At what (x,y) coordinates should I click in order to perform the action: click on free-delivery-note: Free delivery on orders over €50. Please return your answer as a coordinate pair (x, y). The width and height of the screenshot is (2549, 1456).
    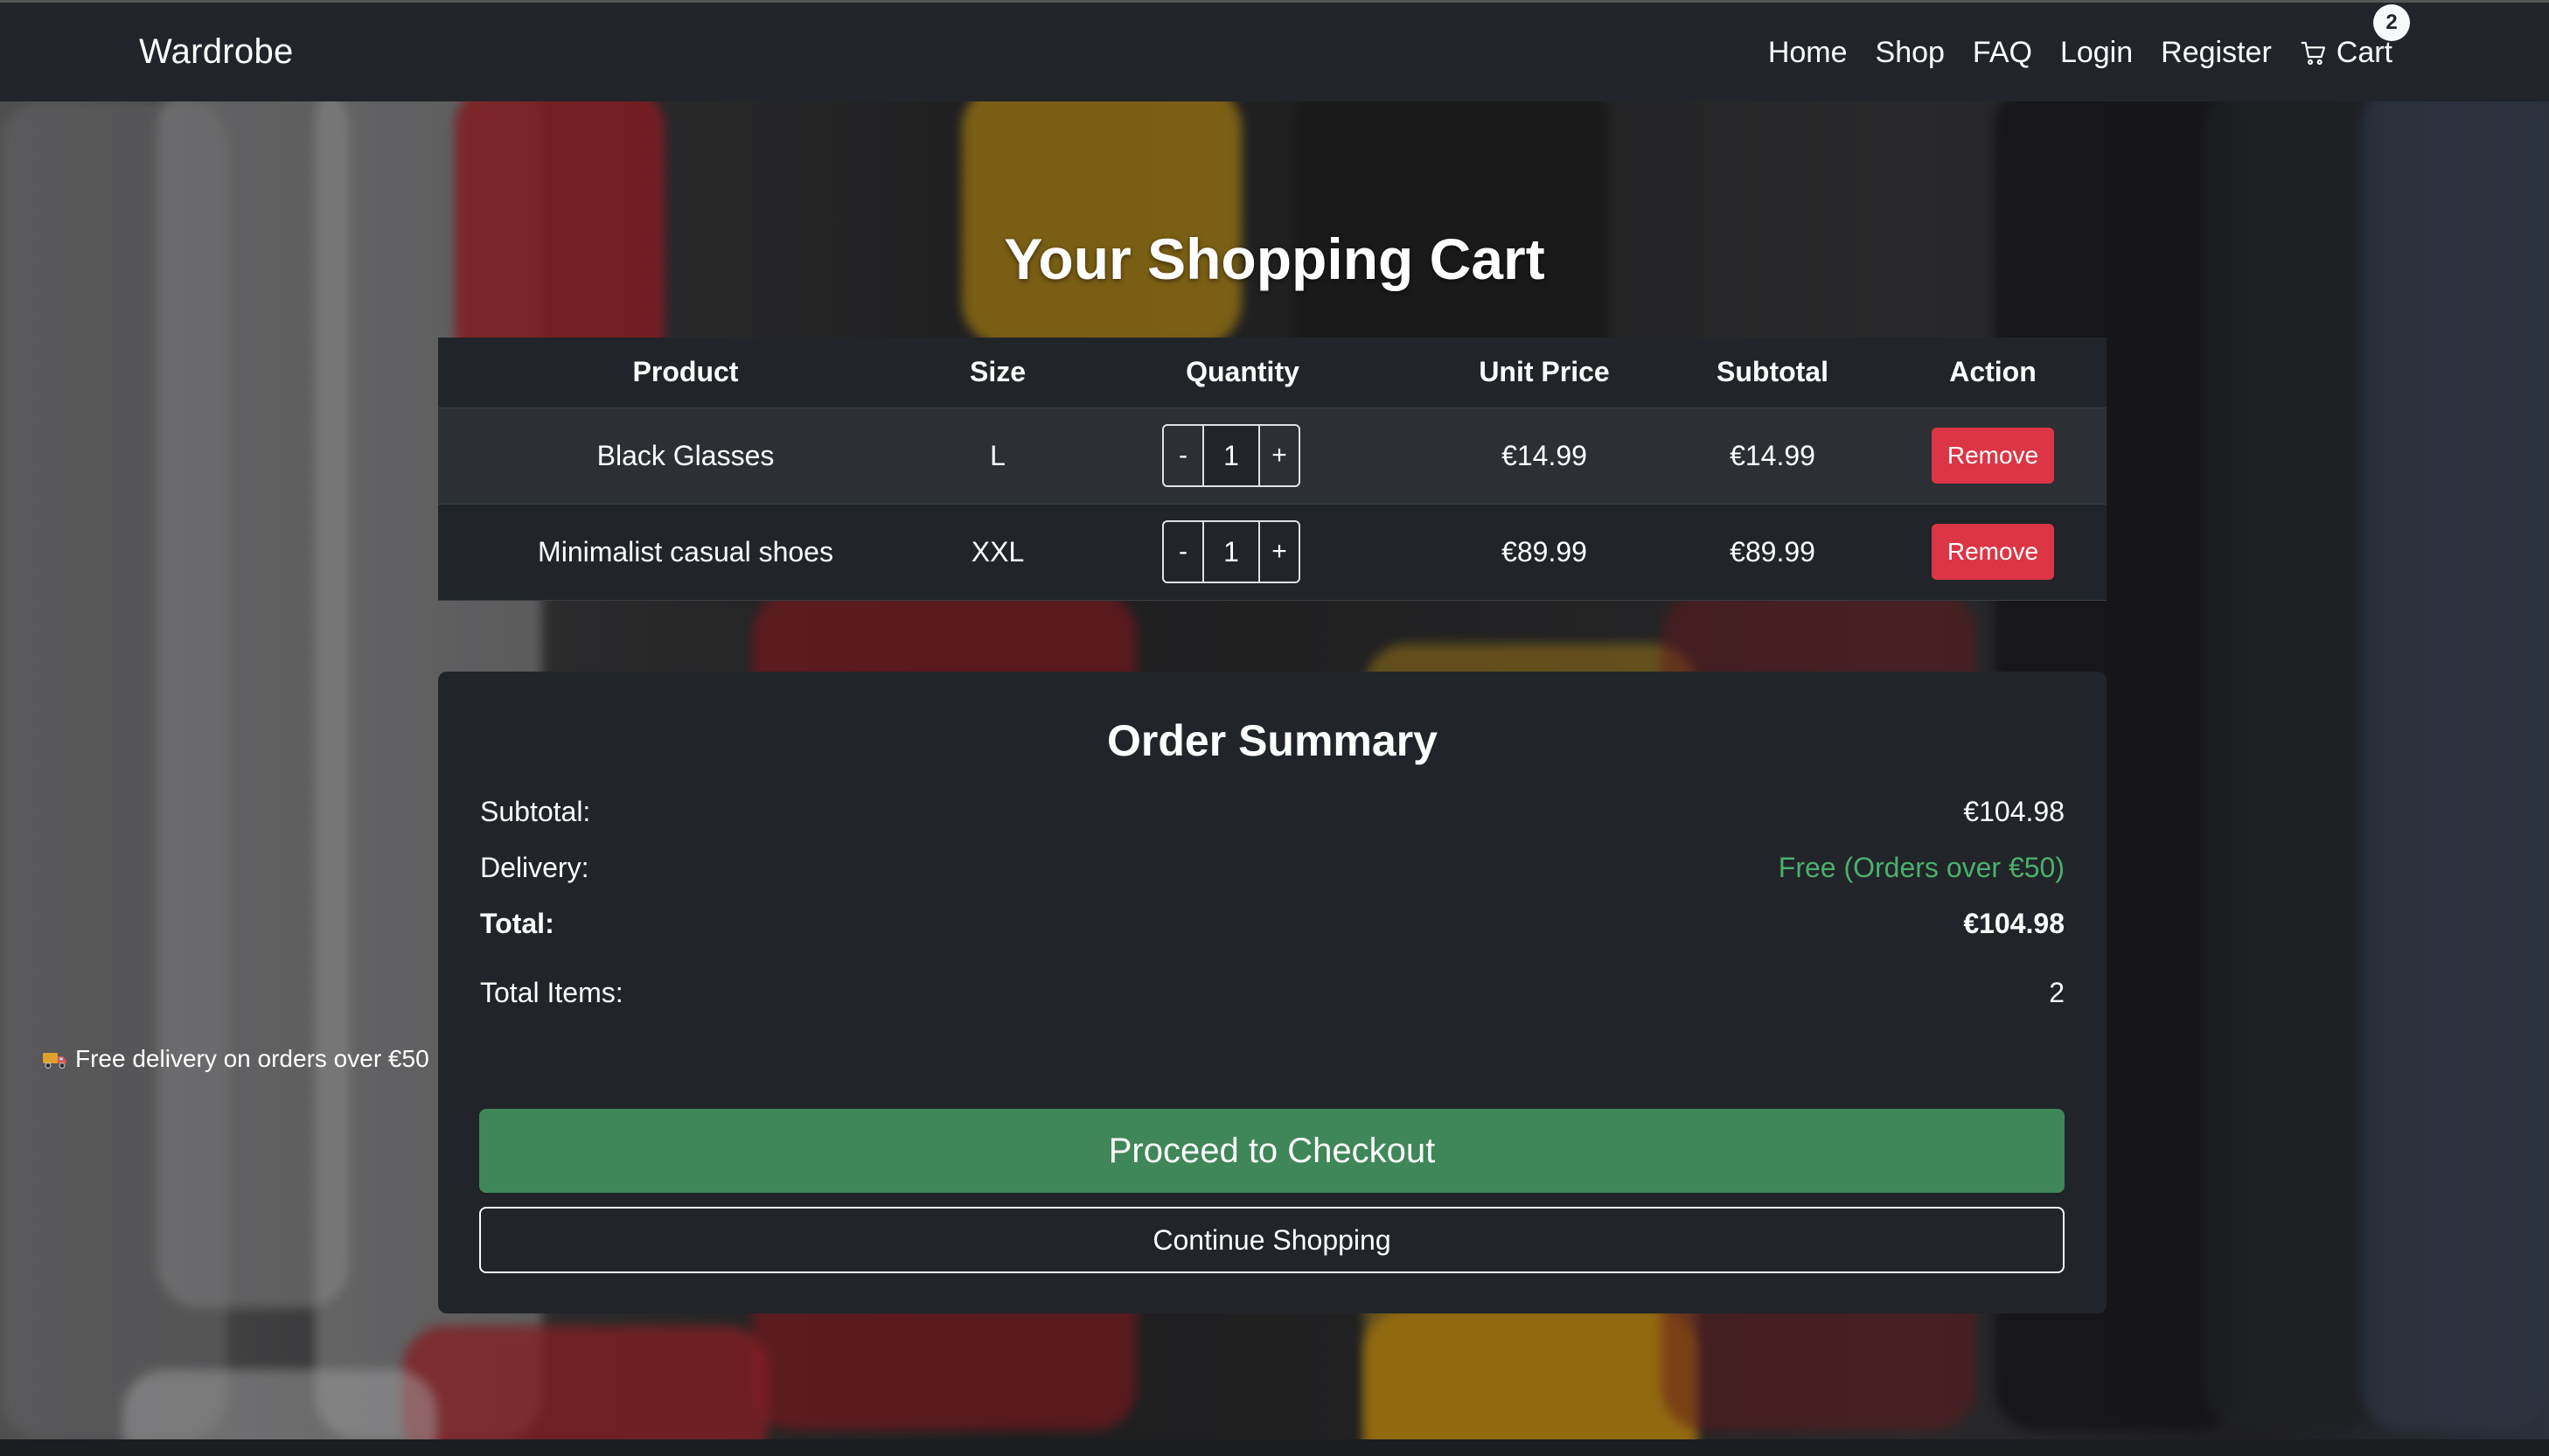
    Looking at the image, I should click on (235, 1059).